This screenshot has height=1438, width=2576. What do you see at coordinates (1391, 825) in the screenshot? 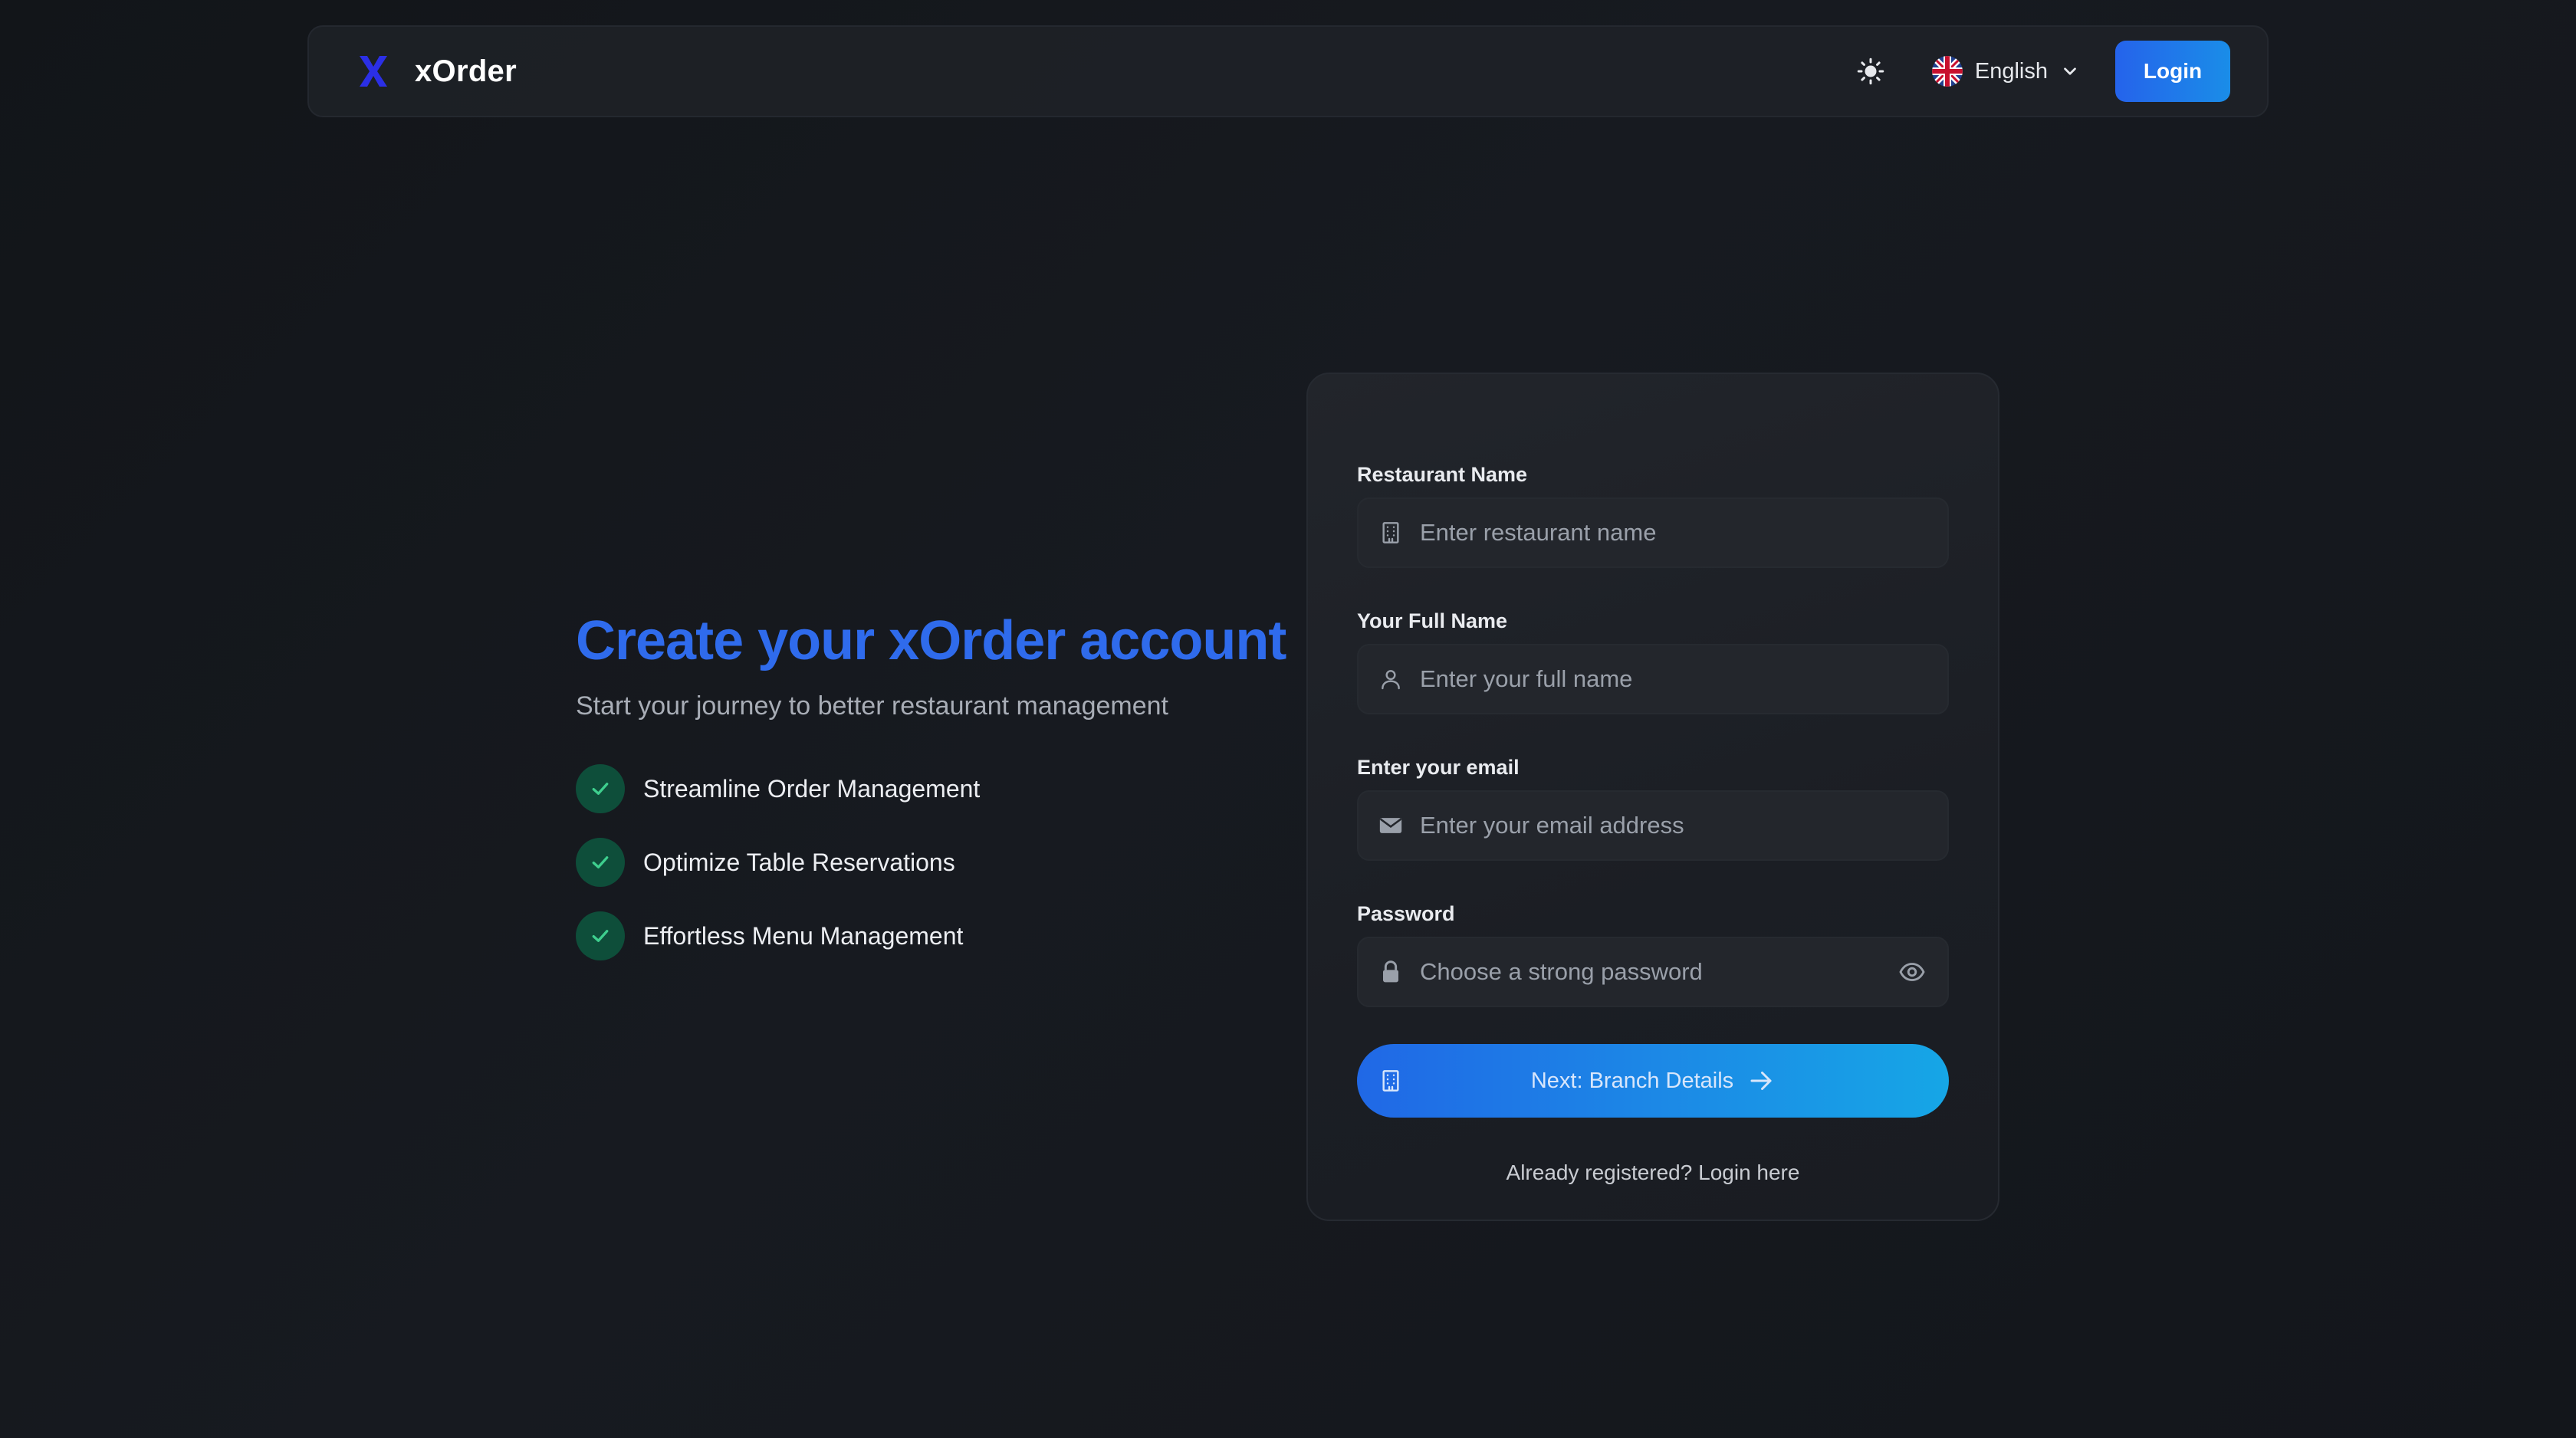
I see `envelope-icon` at bounding box center [1391, 825].